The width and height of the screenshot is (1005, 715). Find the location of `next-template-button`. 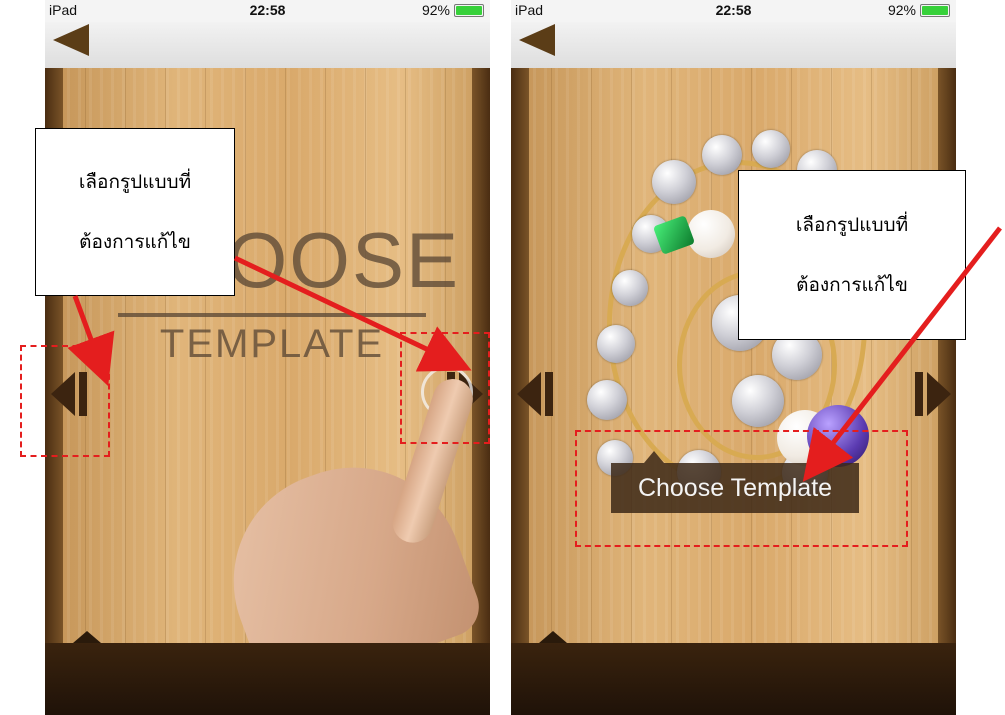

next-template-button is located at coordinates (931, 395).